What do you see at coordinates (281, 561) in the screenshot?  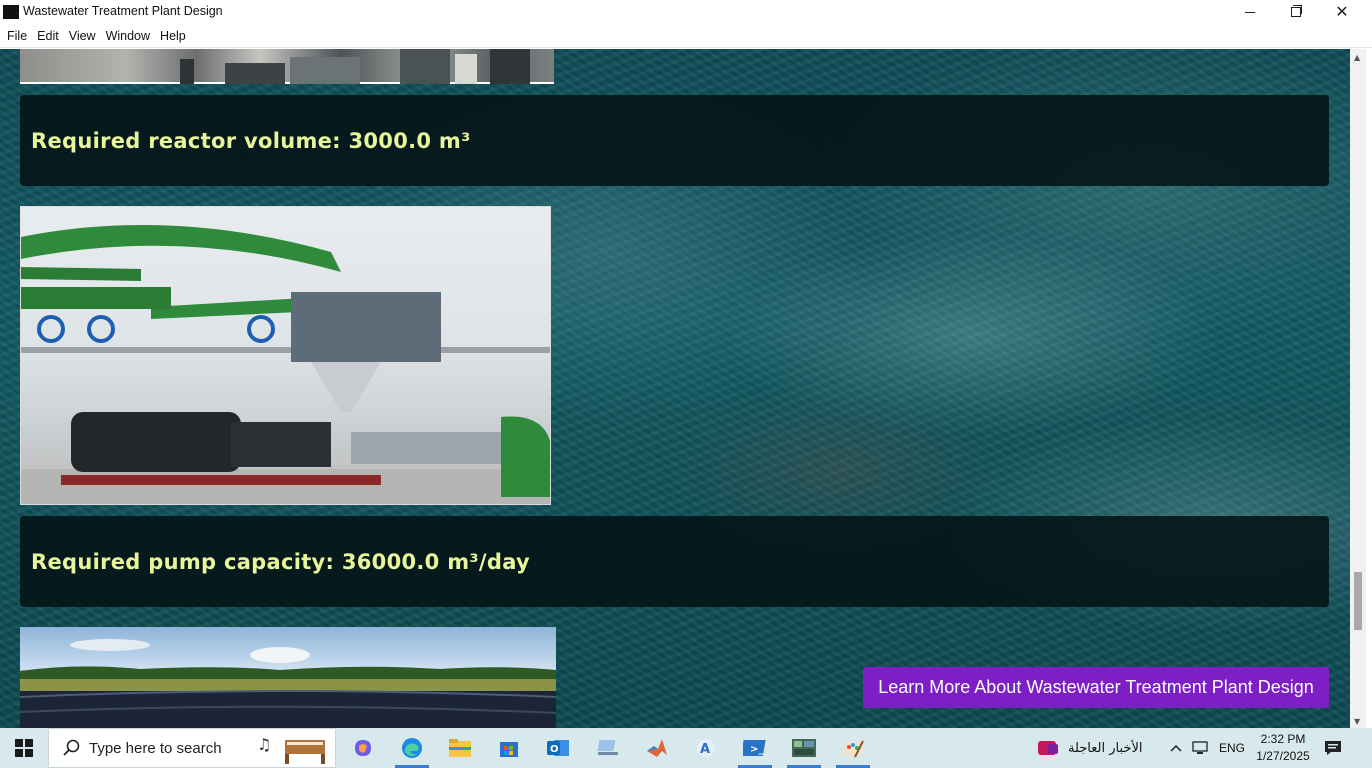 I see `pump-capacity-text: Required pump capacity: 36000.0 m³/day` at bounding box center [281, 561].